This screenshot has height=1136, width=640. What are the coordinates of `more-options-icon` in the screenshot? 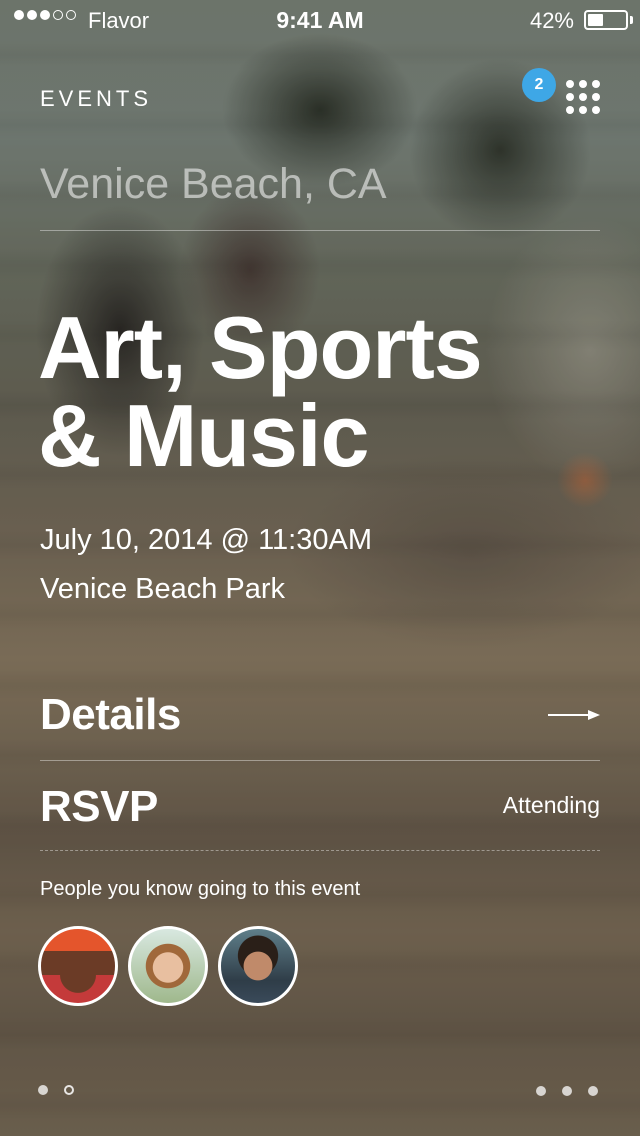 It's located at (567, 1091).